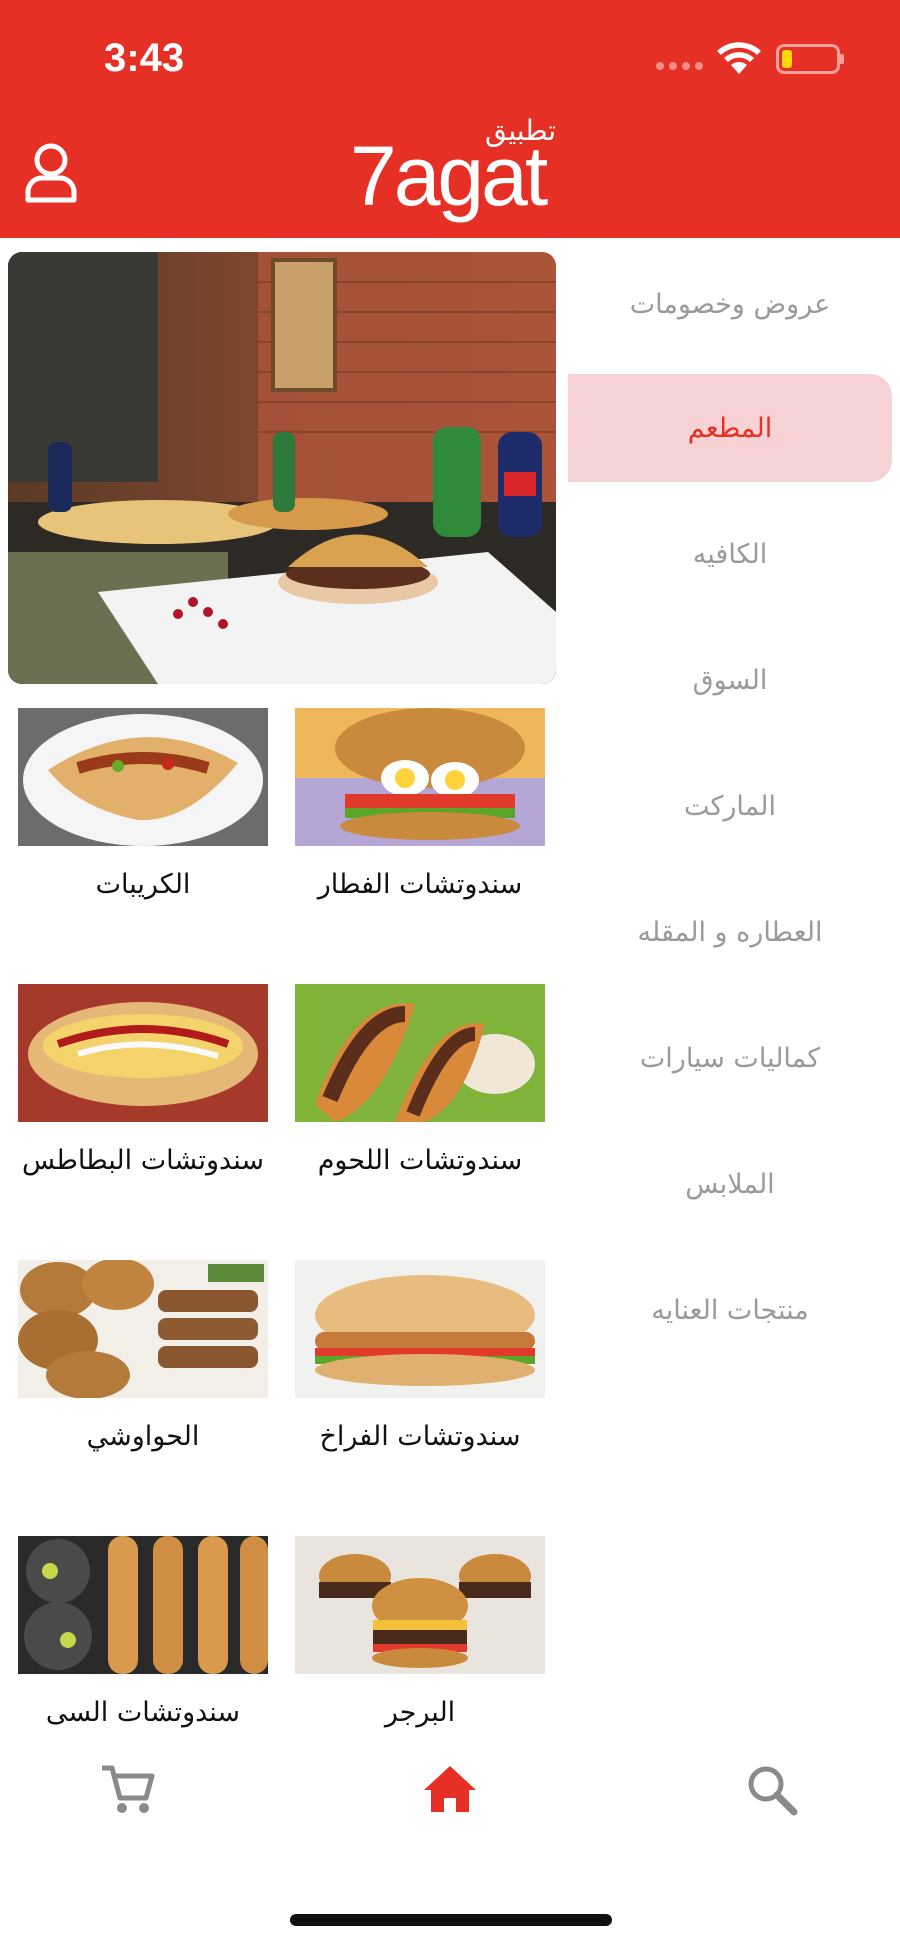  What do you see at coordinates (420, 1712) in the screenshot?
I see `category-label: البرجر` at bounding box center [420, 1712].